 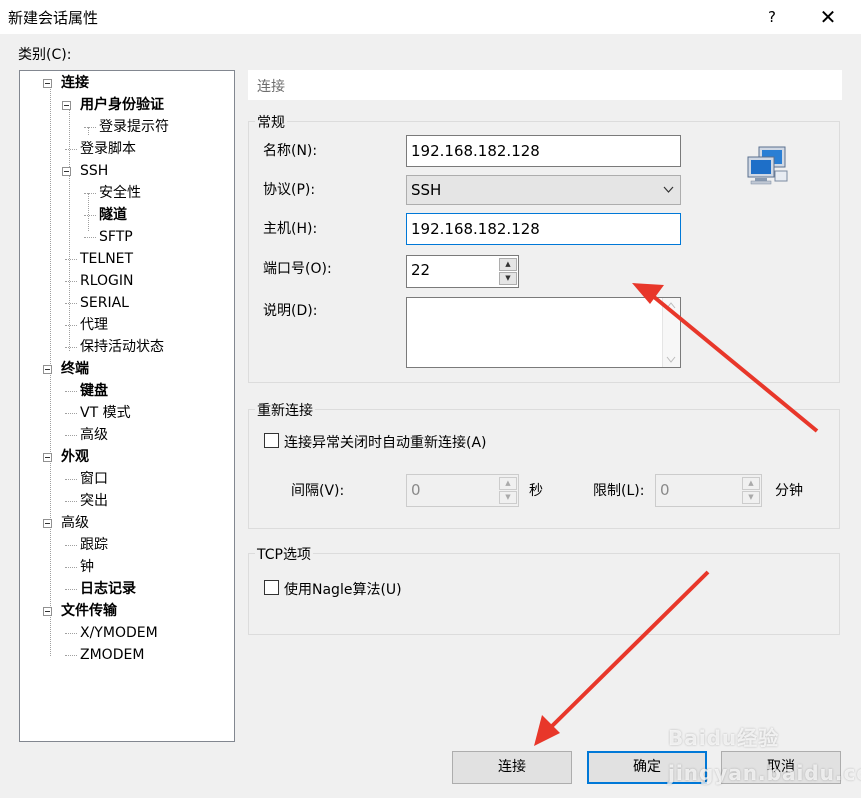 What do you see at coordinates (122, 347) in the screenshot?
I see `tree-item-label: 保持活动状态` at bounding box center [122, 347].